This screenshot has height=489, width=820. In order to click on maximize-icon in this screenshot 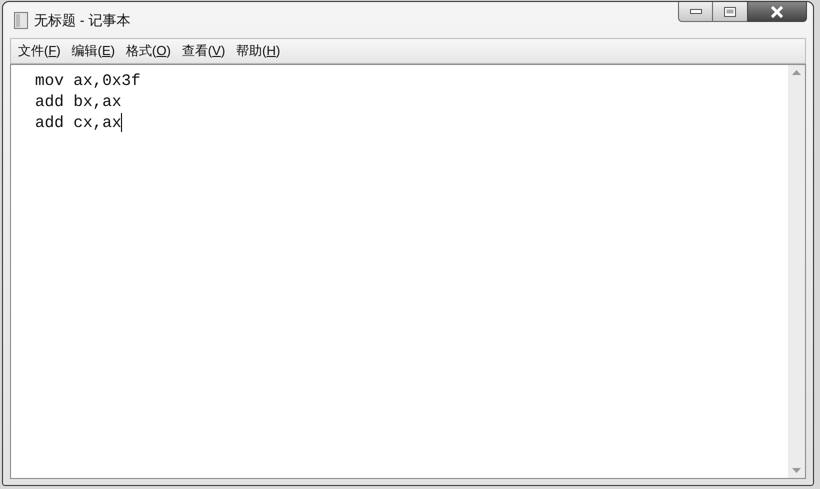, I will do `click(730, 11)`.